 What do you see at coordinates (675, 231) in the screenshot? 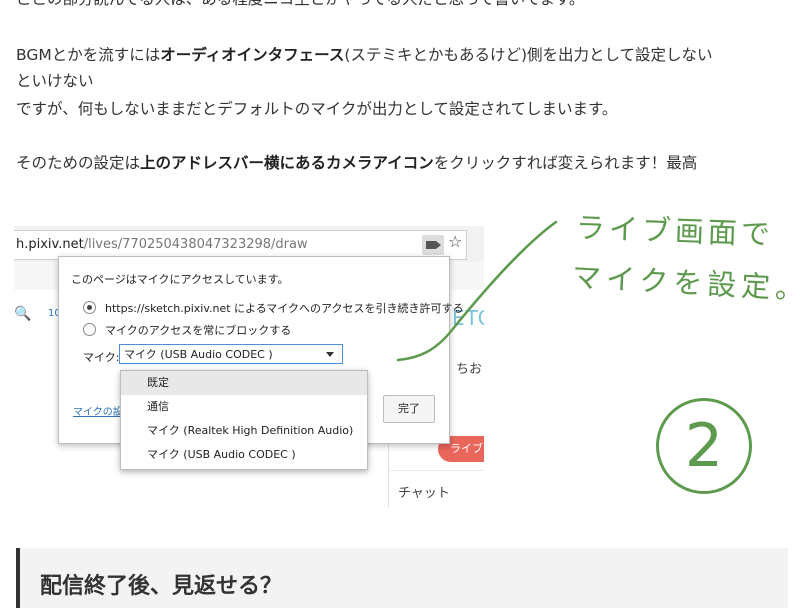
I see `handwritten-note-line1: ライブ画面で` at bounding box center [675, 231].